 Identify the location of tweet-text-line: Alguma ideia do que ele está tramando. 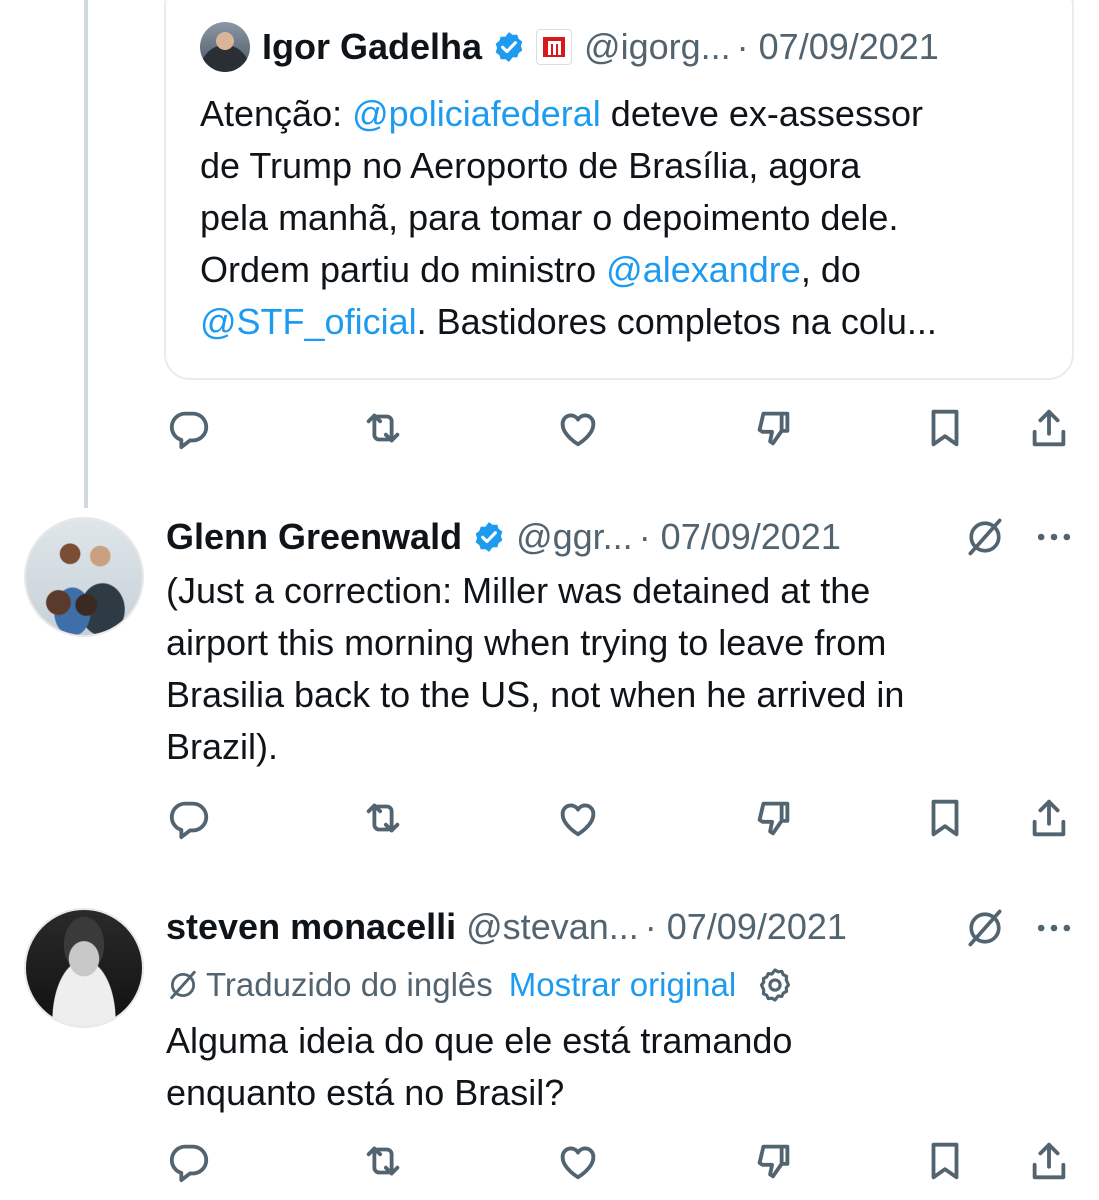
(479, 1040).